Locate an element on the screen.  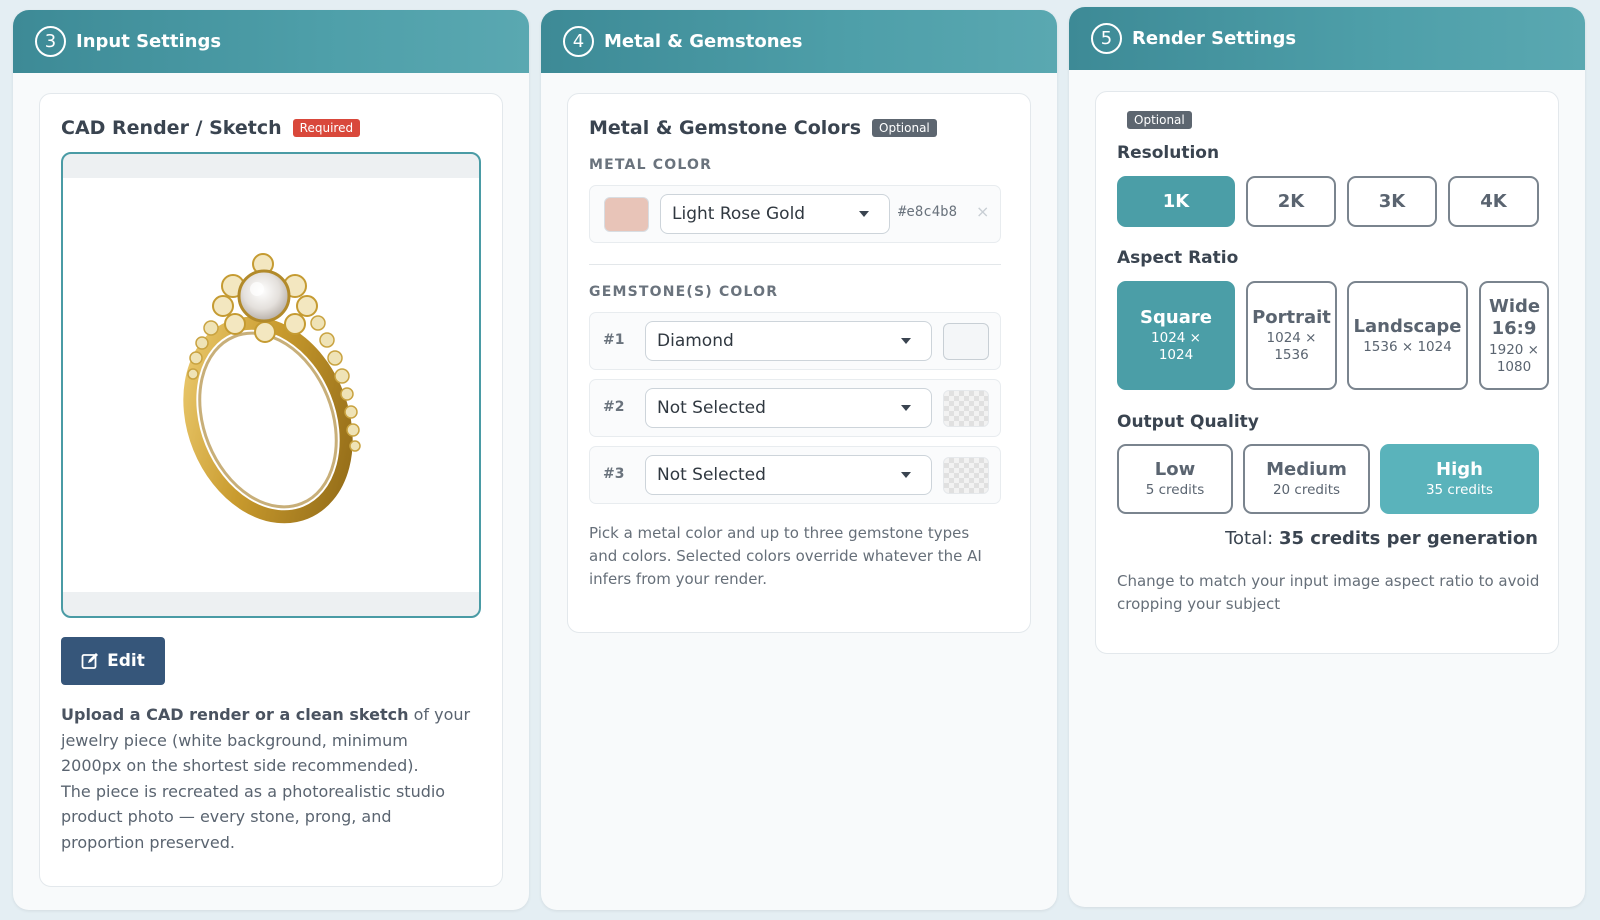
metal-color-row: Light Rose Gold #e8c4b8 × is located at coordinates (795, 214).